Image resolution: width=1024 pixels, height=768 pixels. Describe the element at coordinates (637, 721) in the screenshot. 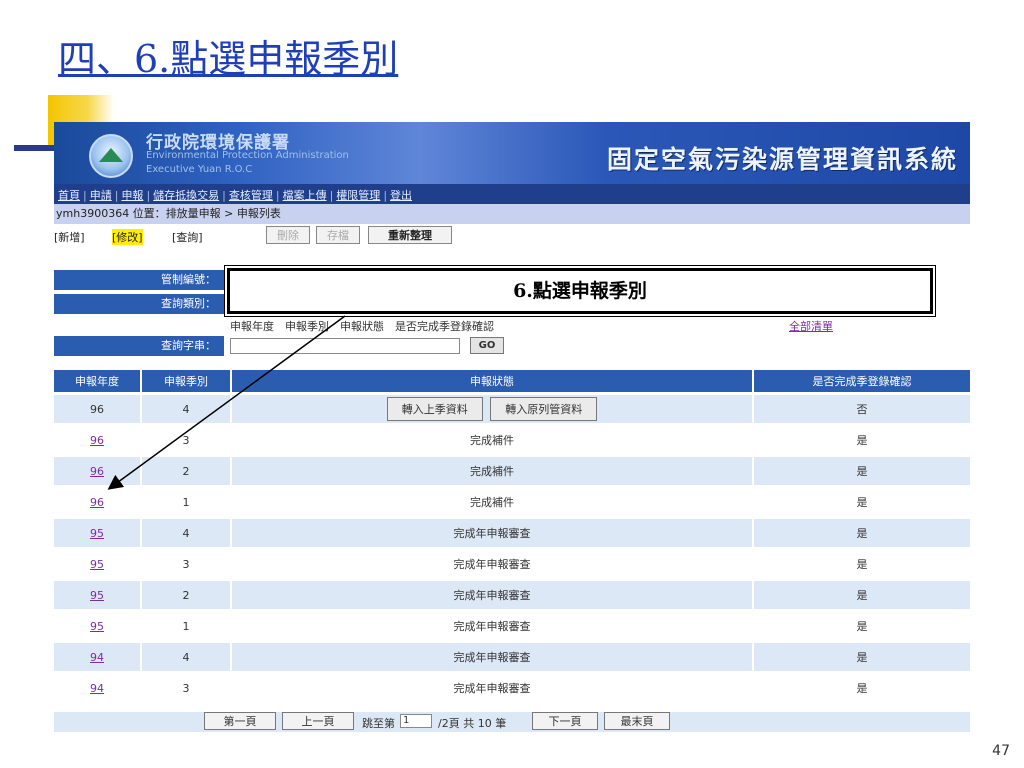

I see `last-page-button: 最末頁` at that location.